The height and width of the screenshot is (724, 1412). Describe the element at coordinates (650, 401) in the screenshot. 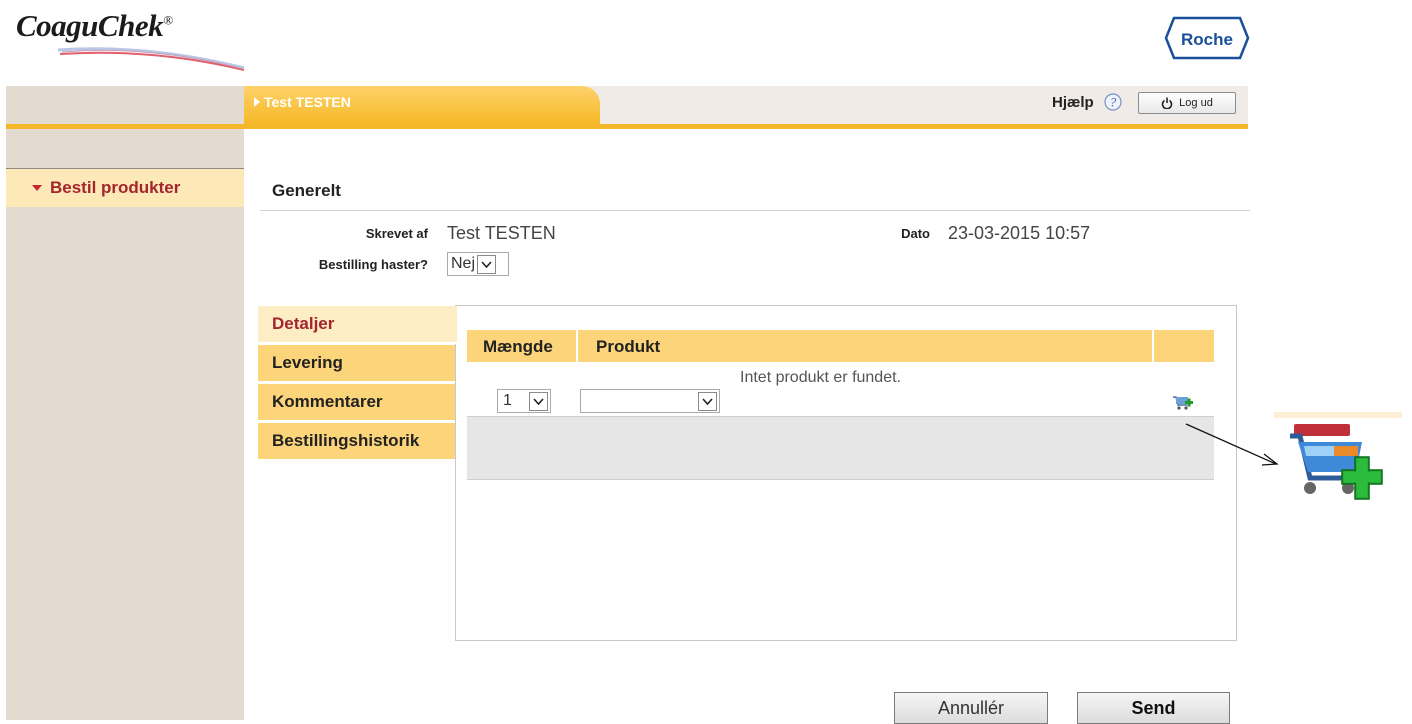

I see `product-select` at that location.